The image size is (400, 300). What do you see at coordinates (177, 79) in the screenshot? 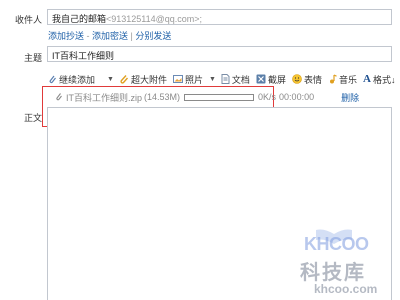
I see `photo-icon` at bounding box center [177, 79].